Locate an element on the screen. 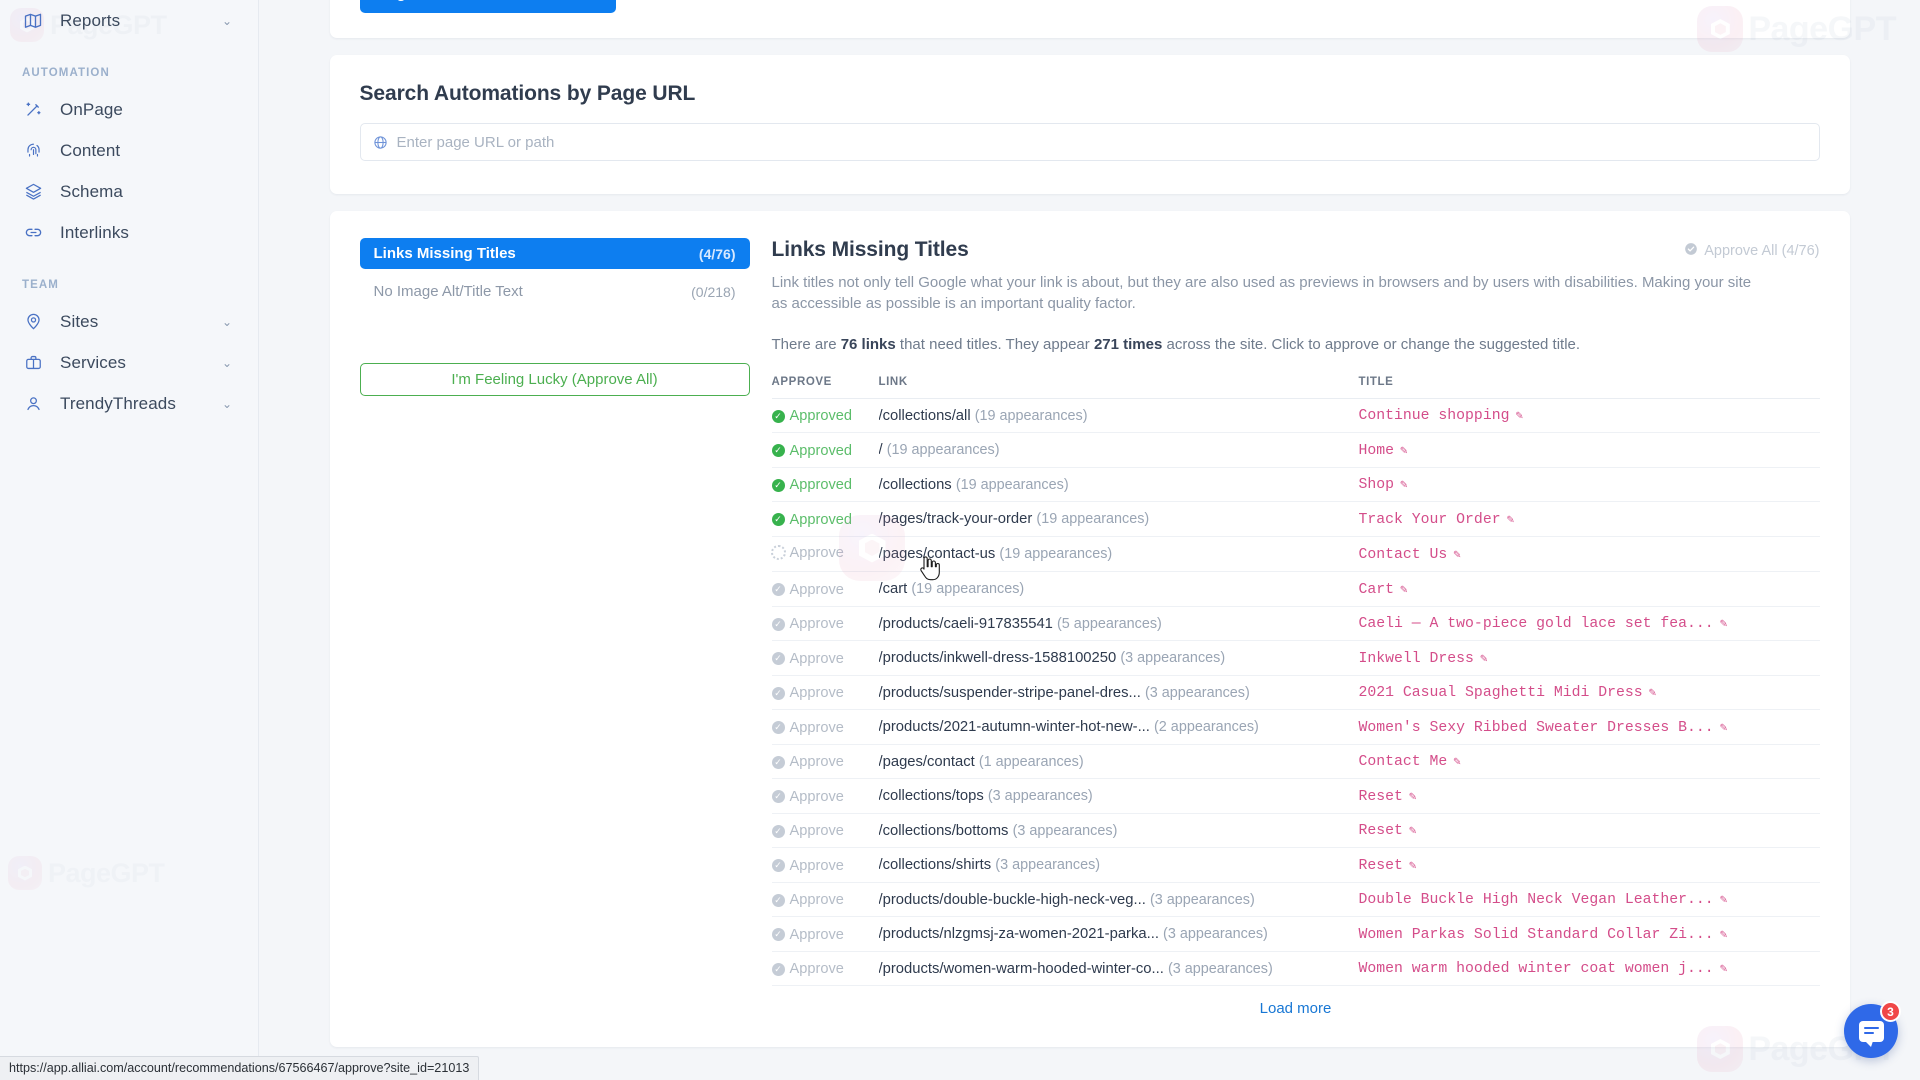  title-cell: Home ✎ is located at coordinates (1589, 450).